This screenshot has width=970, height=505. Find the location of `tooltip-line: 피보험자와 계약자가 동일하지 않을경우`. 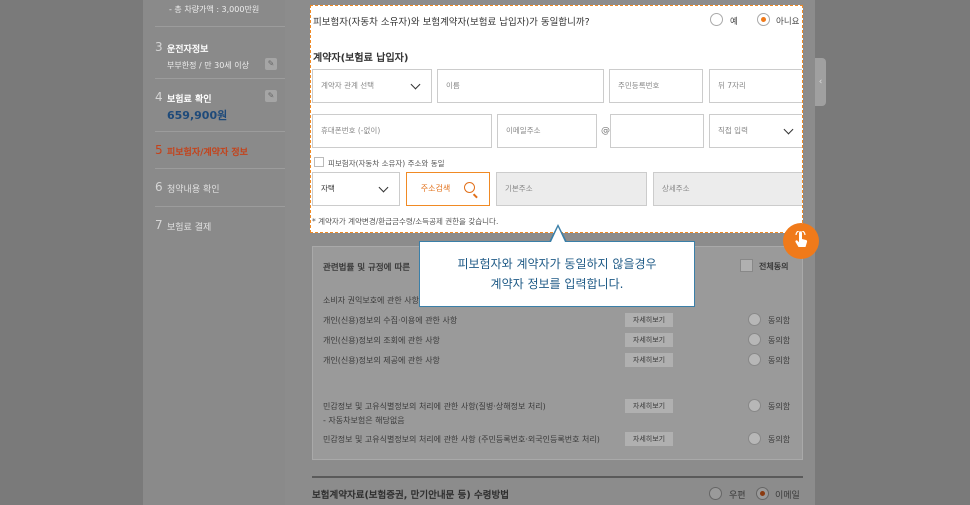

tooltip-line: 피보험자와 계약자가 동일하지 않을경우 is located at coordinates (557, 264).